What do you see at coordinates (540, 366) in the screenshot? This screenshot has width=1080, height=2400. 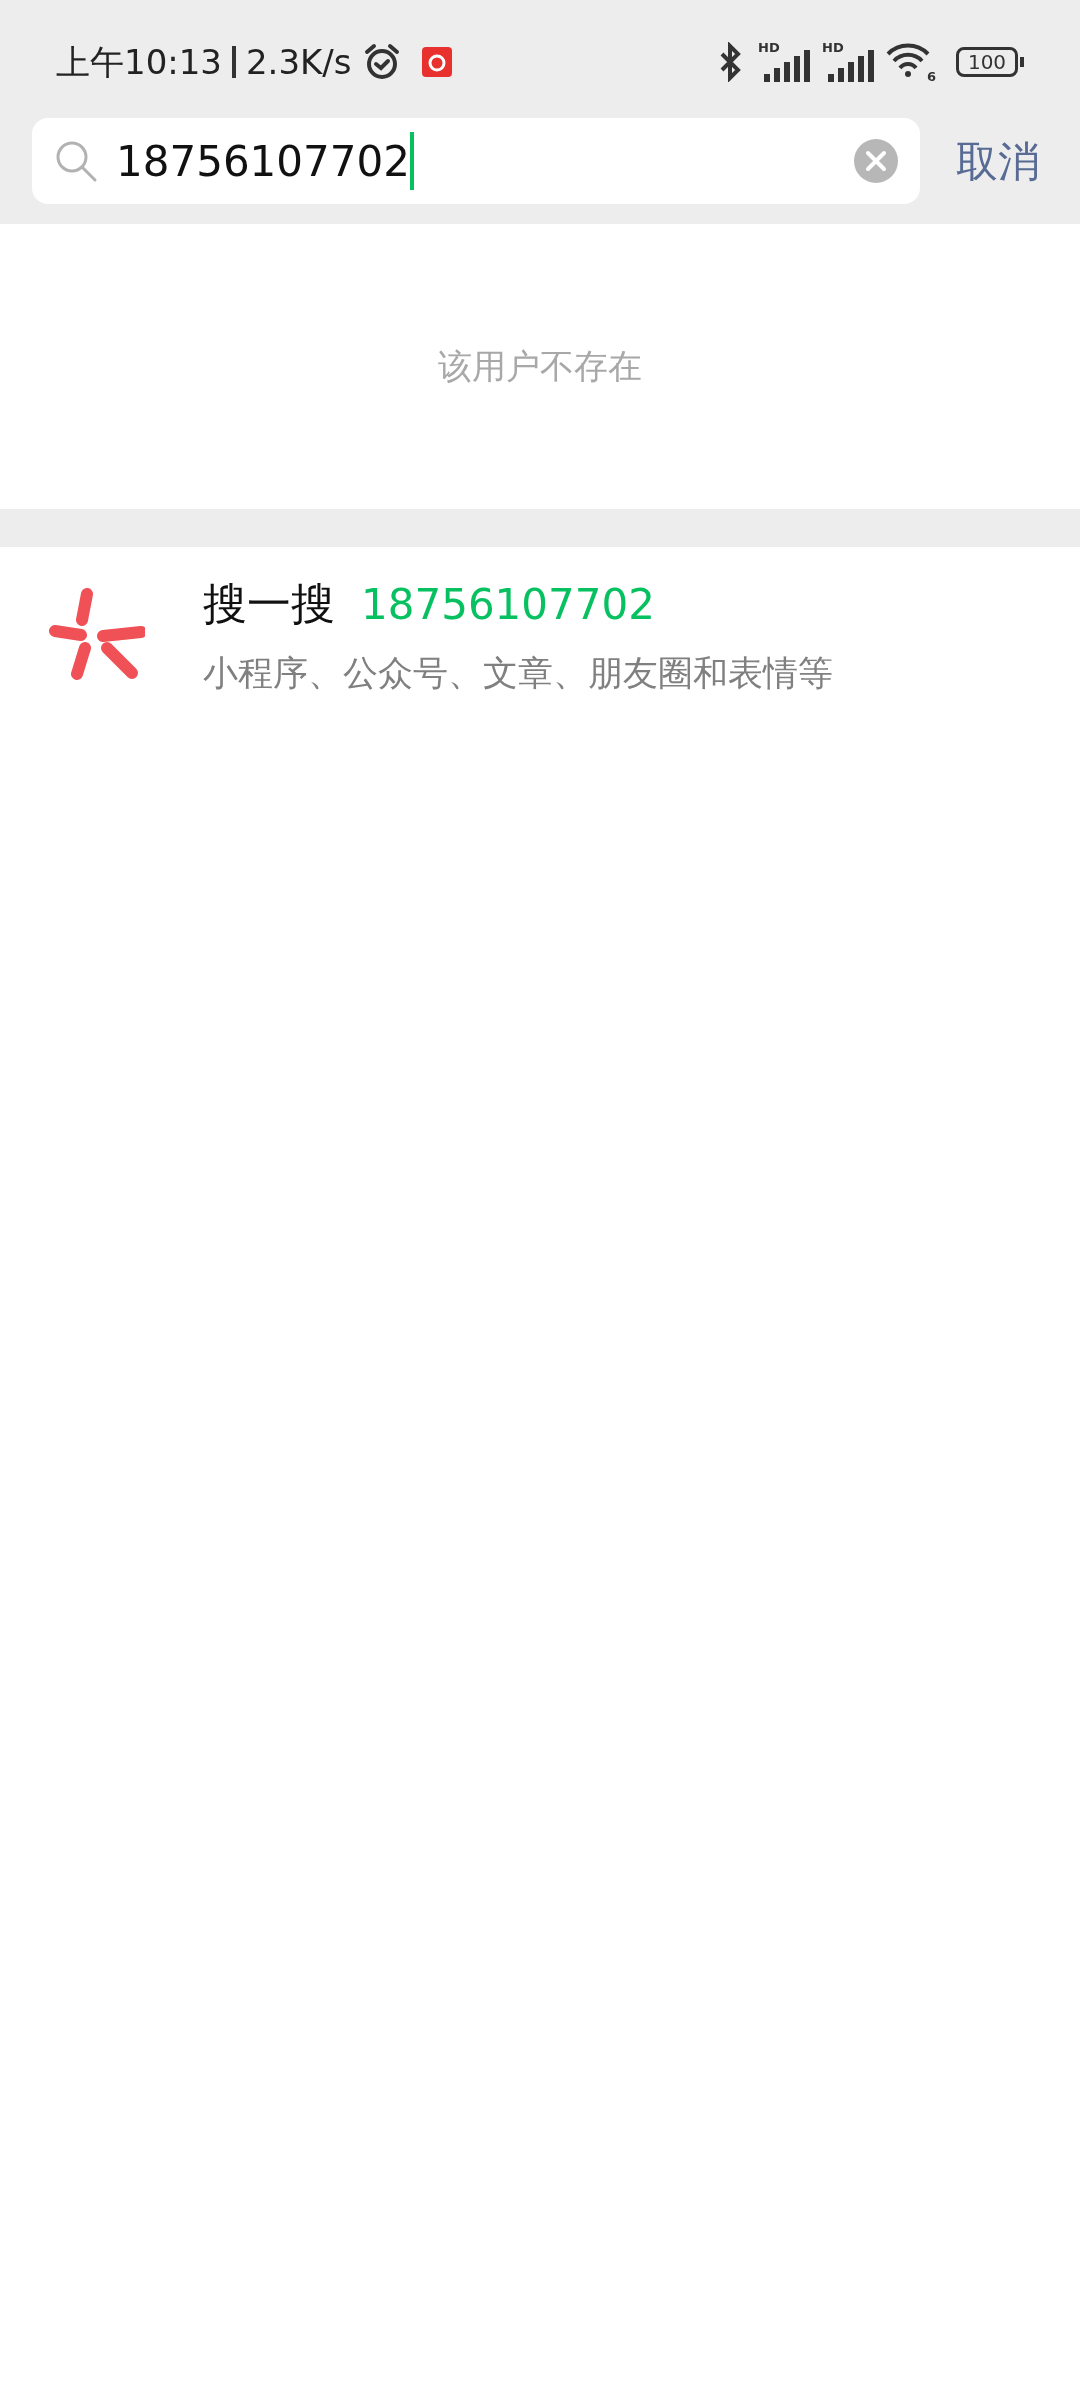 I see `not-found-message: 该用户不存在` at bounding box center [540, 366].